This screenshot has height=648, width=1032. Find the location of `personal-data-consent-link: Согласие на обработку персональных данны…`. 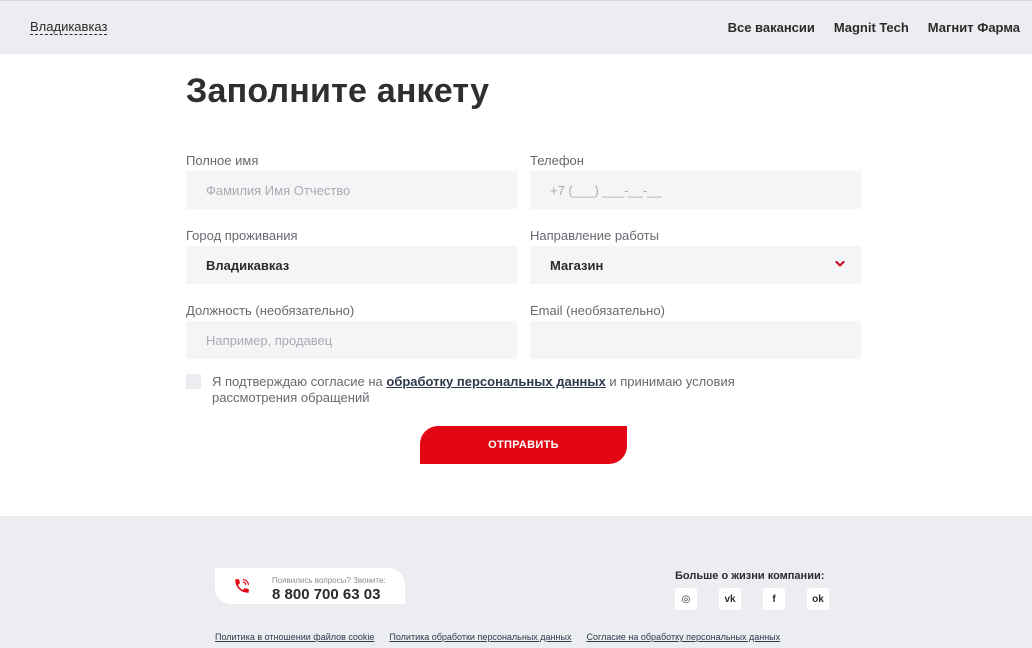

personal-data-consent-link: Согласие на обработку персональных данны… is located at coordinates (683, 637).